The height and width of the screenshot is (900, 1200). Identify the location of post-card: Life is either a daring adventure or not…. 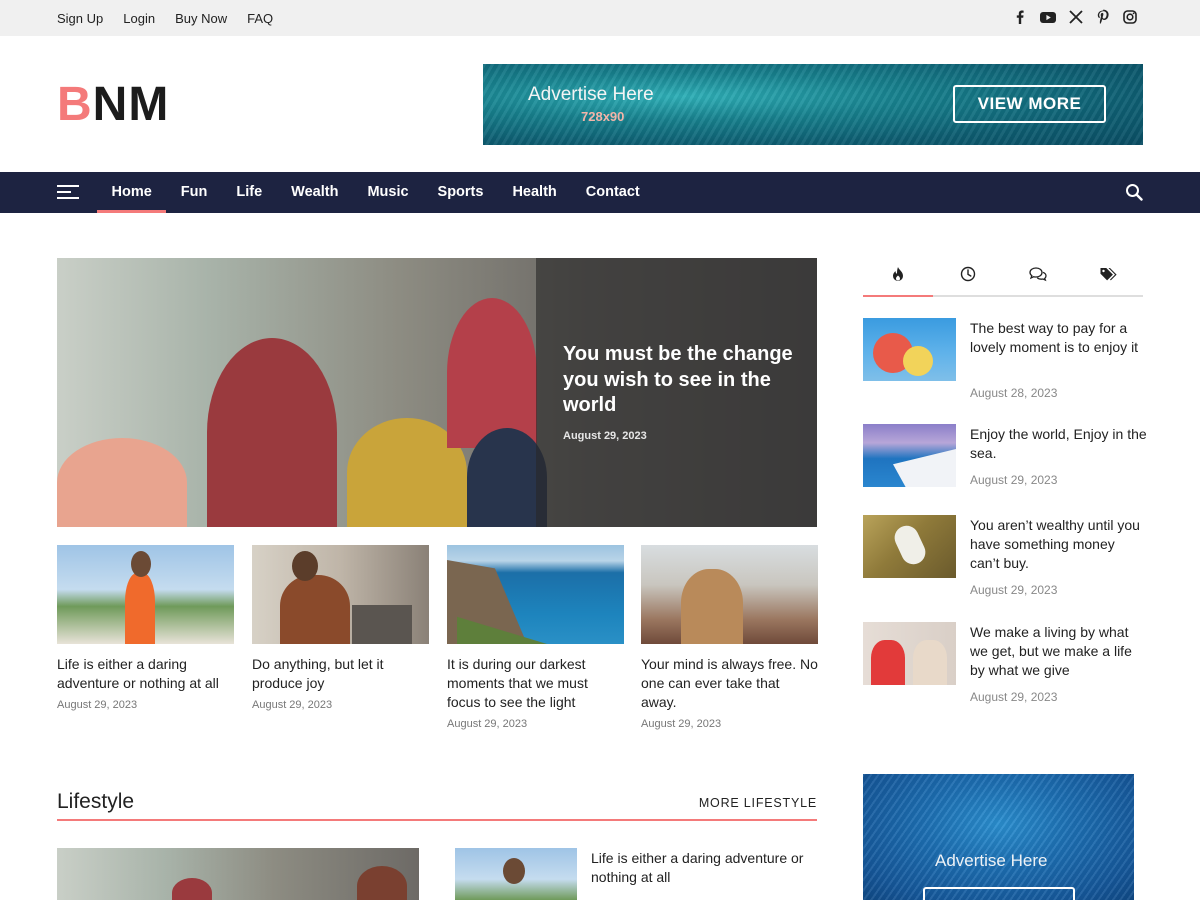
(145, 628).